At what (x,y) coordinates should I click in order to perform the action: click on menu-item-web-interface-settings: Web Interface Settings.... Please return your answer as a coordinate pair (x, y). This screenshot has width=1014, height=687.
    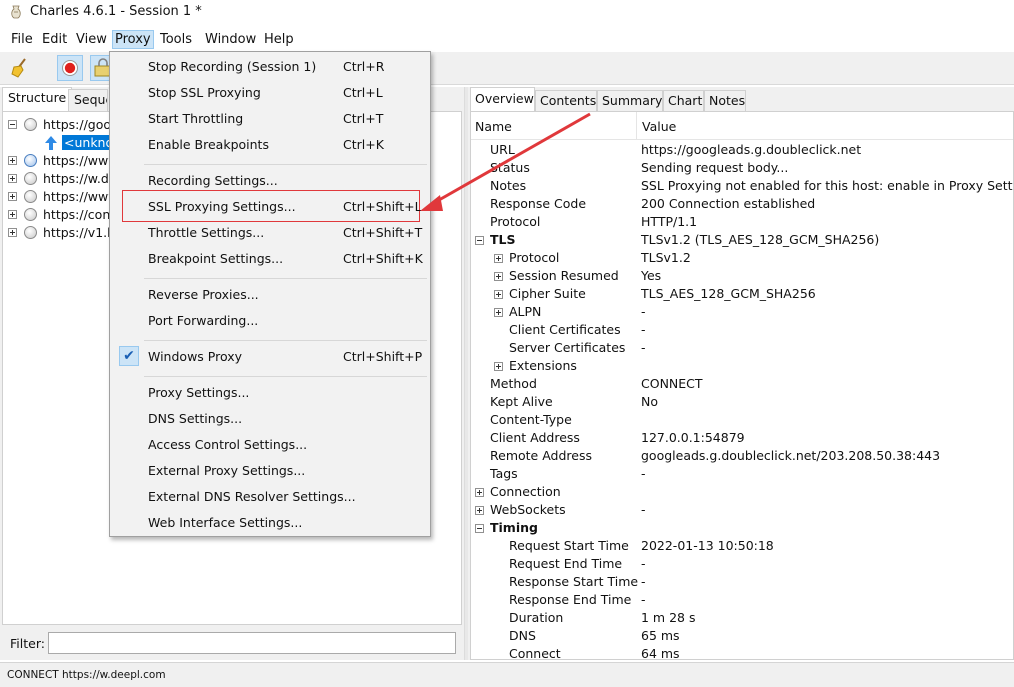
    Looking at the image, I should click on (270, 523).